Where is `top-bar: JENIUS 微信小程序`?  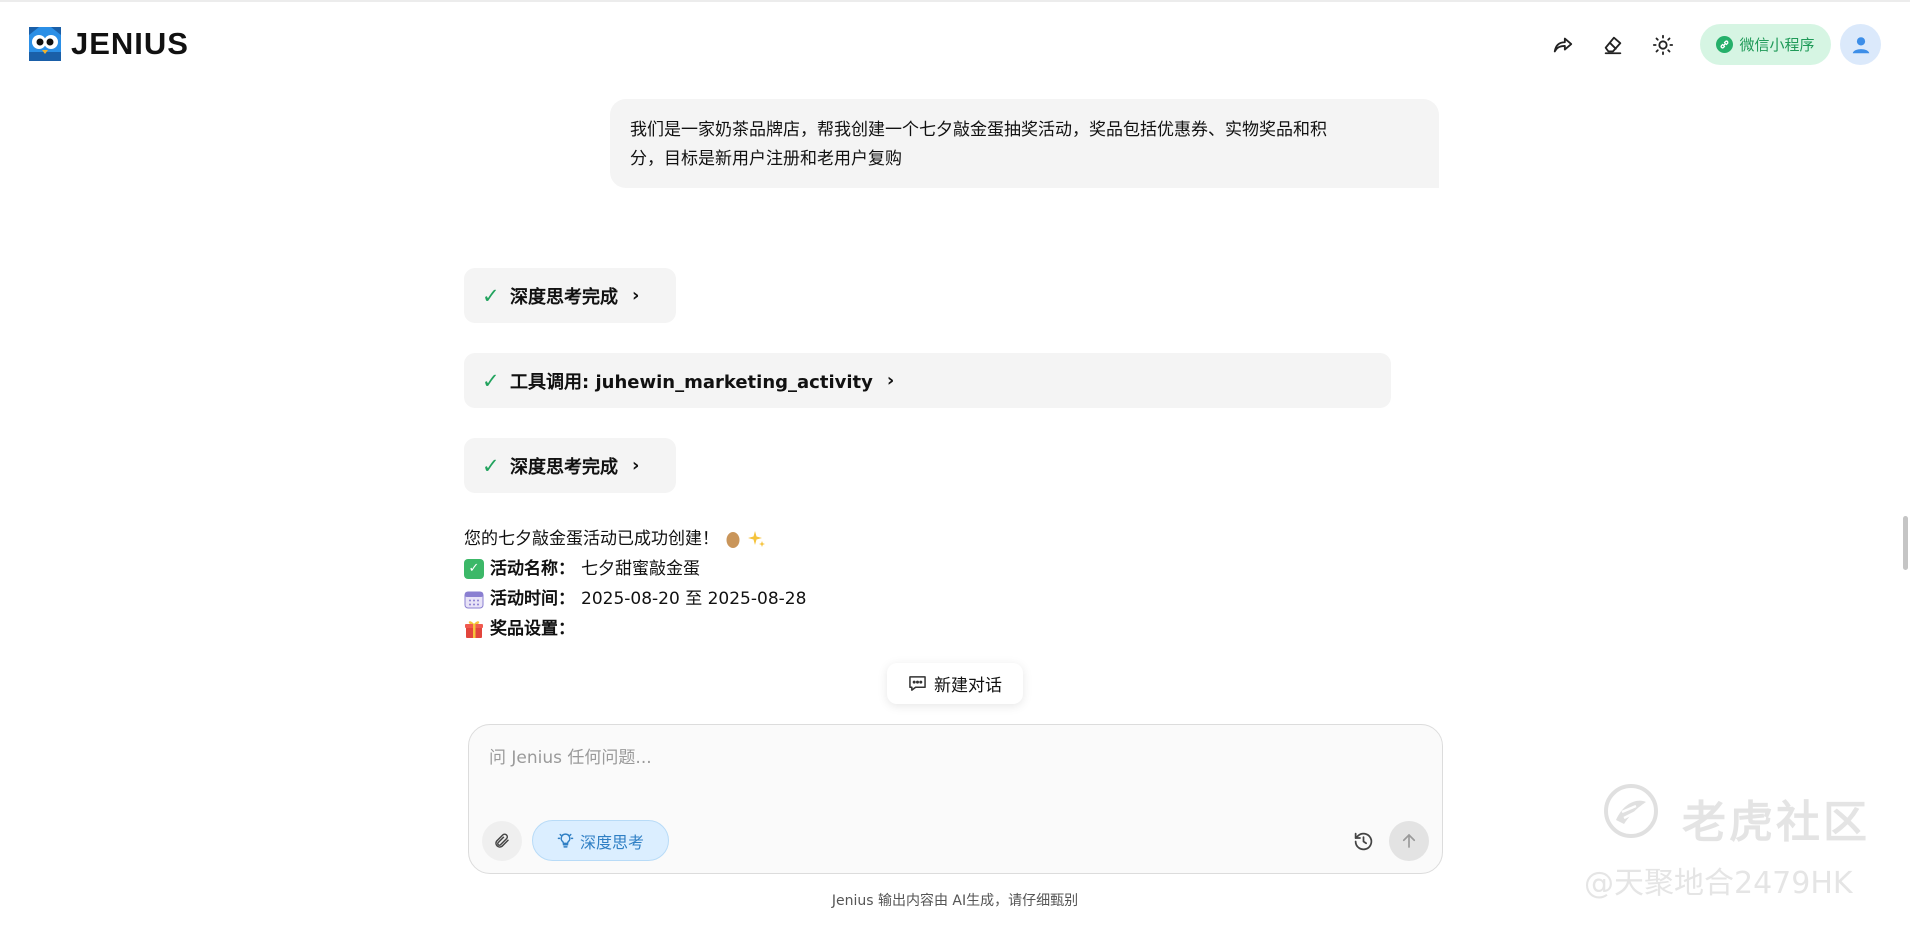
top-bar: JENIUS 微信小程序 is located at coordinates (955, 43).